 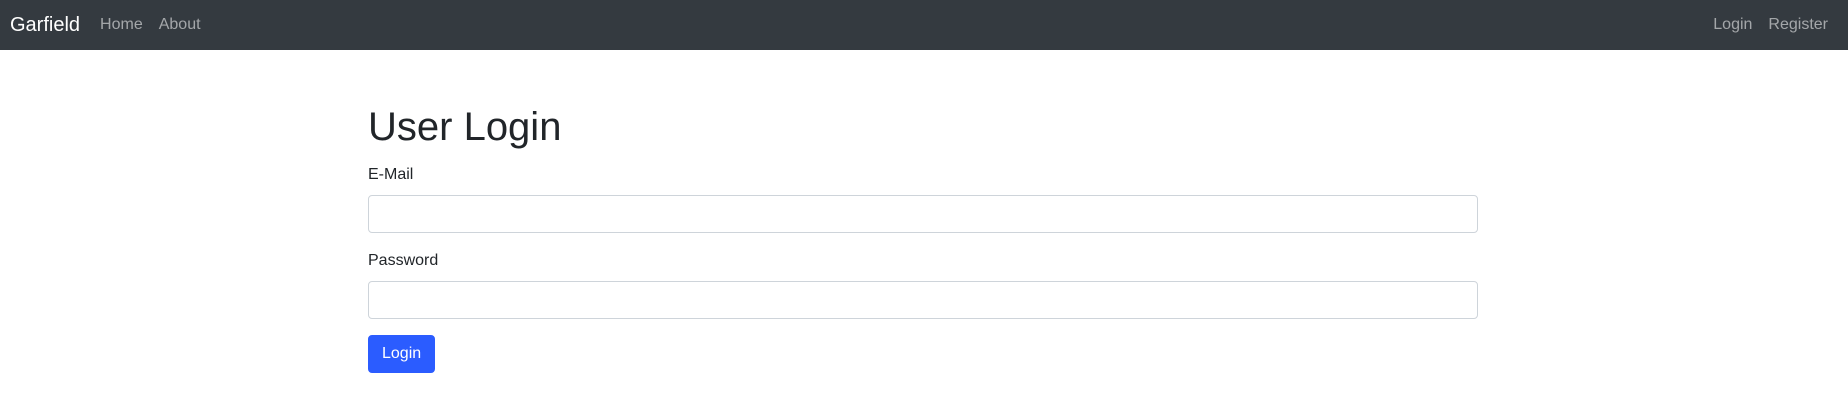 I want to click on login-button: Login, so click(x=402, y=354).